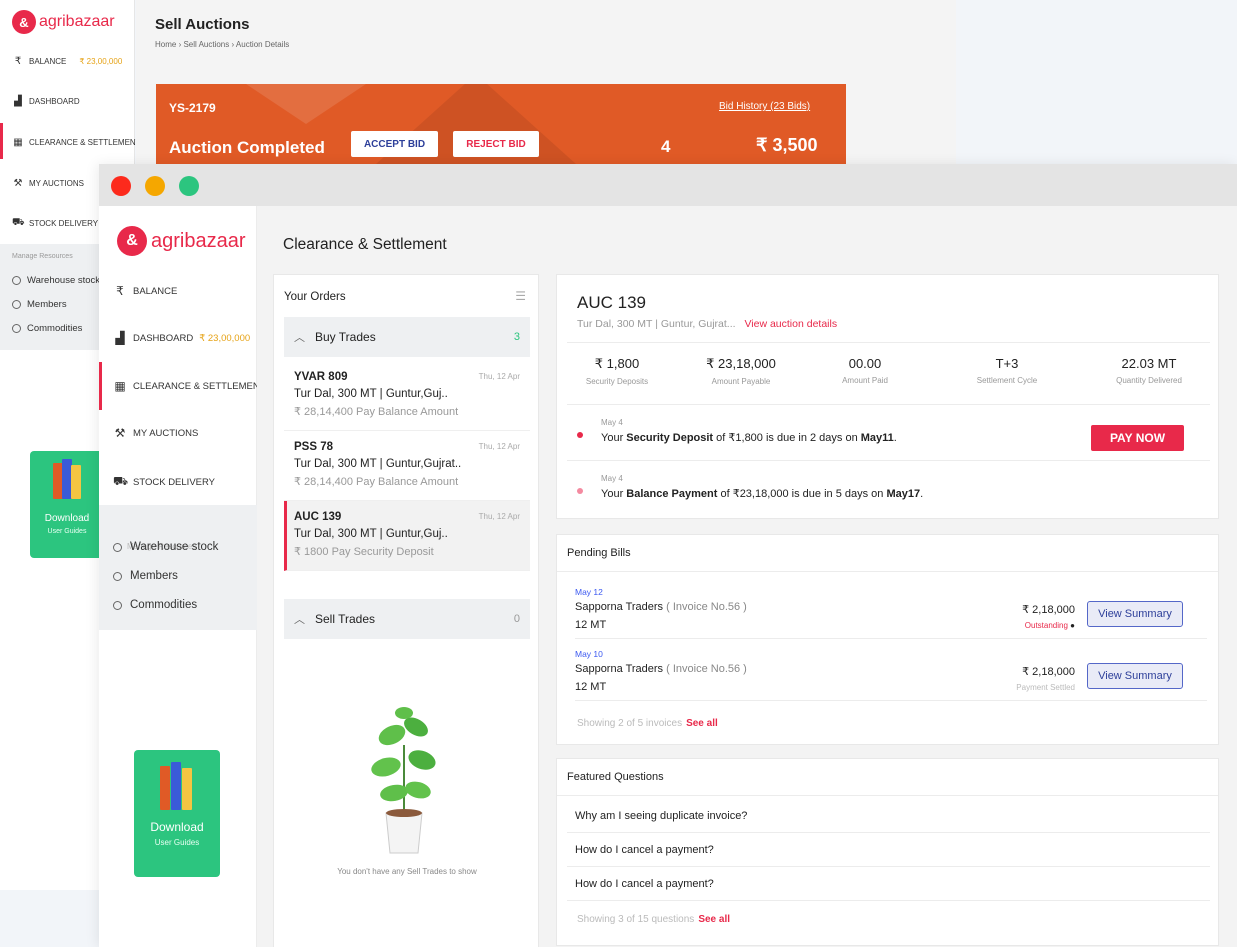  I want to click on back-balance: ₹ BALANCE ₹ 23,00,000, so click(67, 61).